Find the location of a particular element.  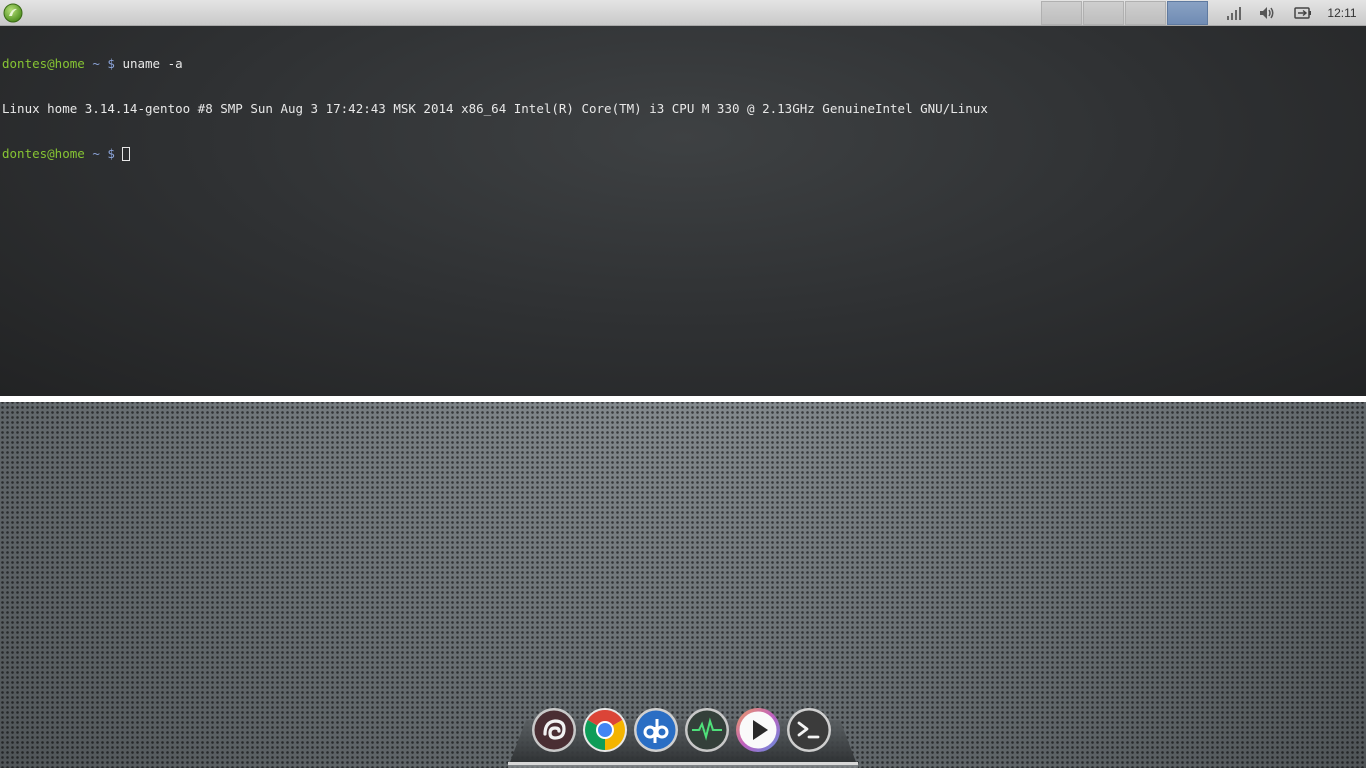

dock is located at coordinates (684, 730).